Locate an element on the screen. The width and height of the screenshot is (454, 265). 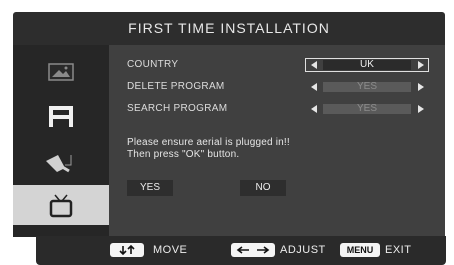
search-program-value: YES is located at coordinates (366, 108).